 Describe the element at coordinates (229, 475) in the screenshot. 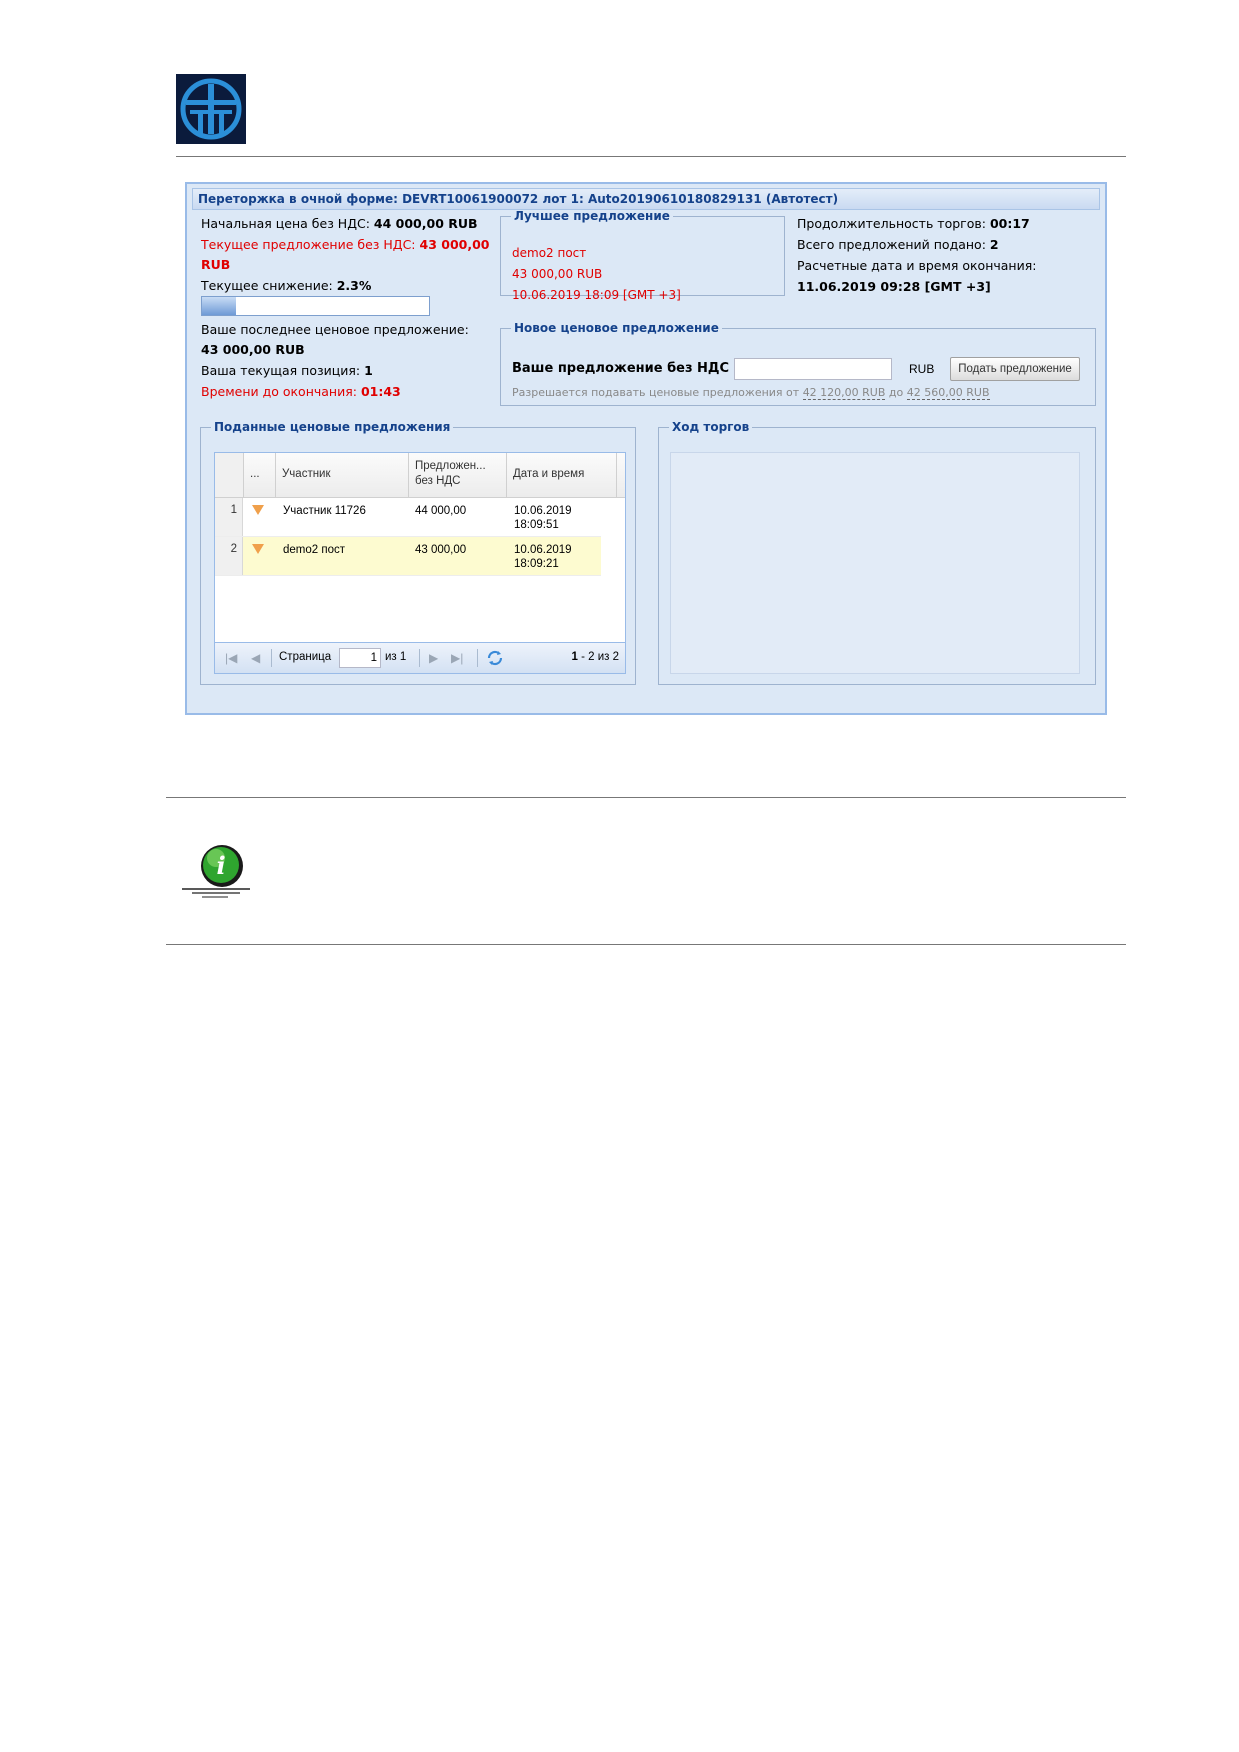

I see `grid-rownum-header` at that location.